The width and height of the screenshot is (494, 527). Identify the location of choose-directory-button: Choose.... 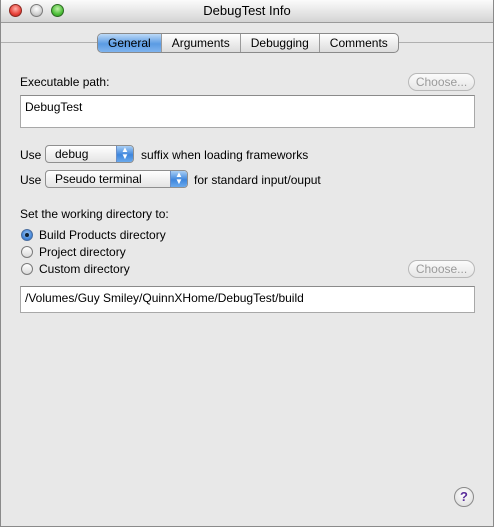
(441, 269).